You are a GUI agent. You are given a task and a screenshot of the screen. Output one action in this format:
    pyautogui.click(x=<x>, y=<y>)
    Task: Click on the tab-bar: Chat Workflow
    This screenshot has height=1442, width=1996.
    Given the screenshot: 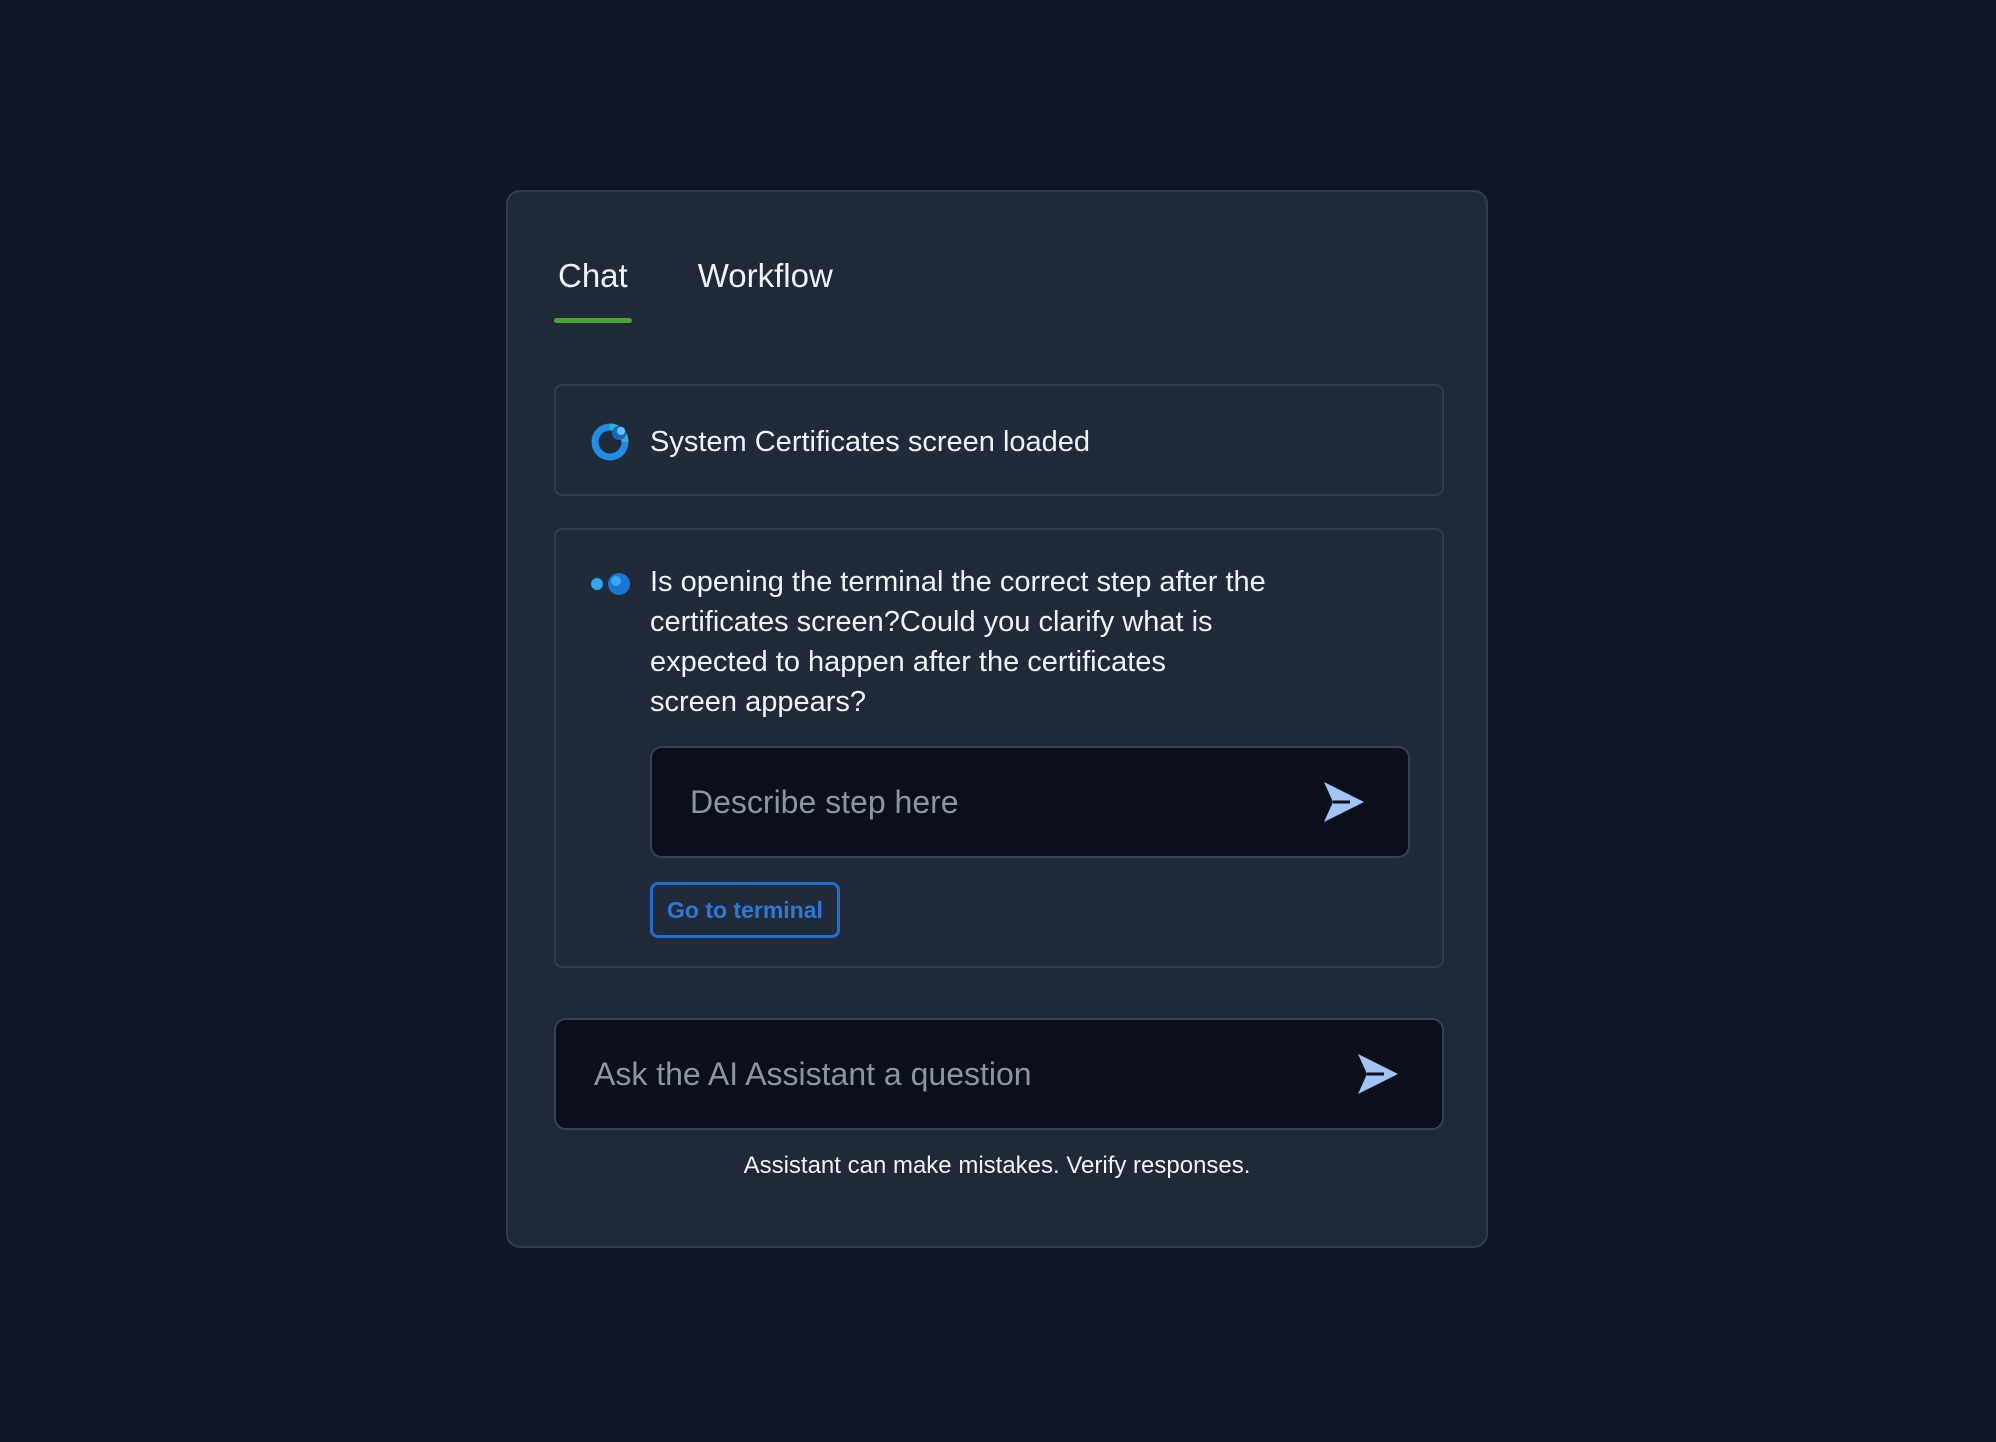 What is the action you would take?
    pyautogui.click(x=694, y=289)
    